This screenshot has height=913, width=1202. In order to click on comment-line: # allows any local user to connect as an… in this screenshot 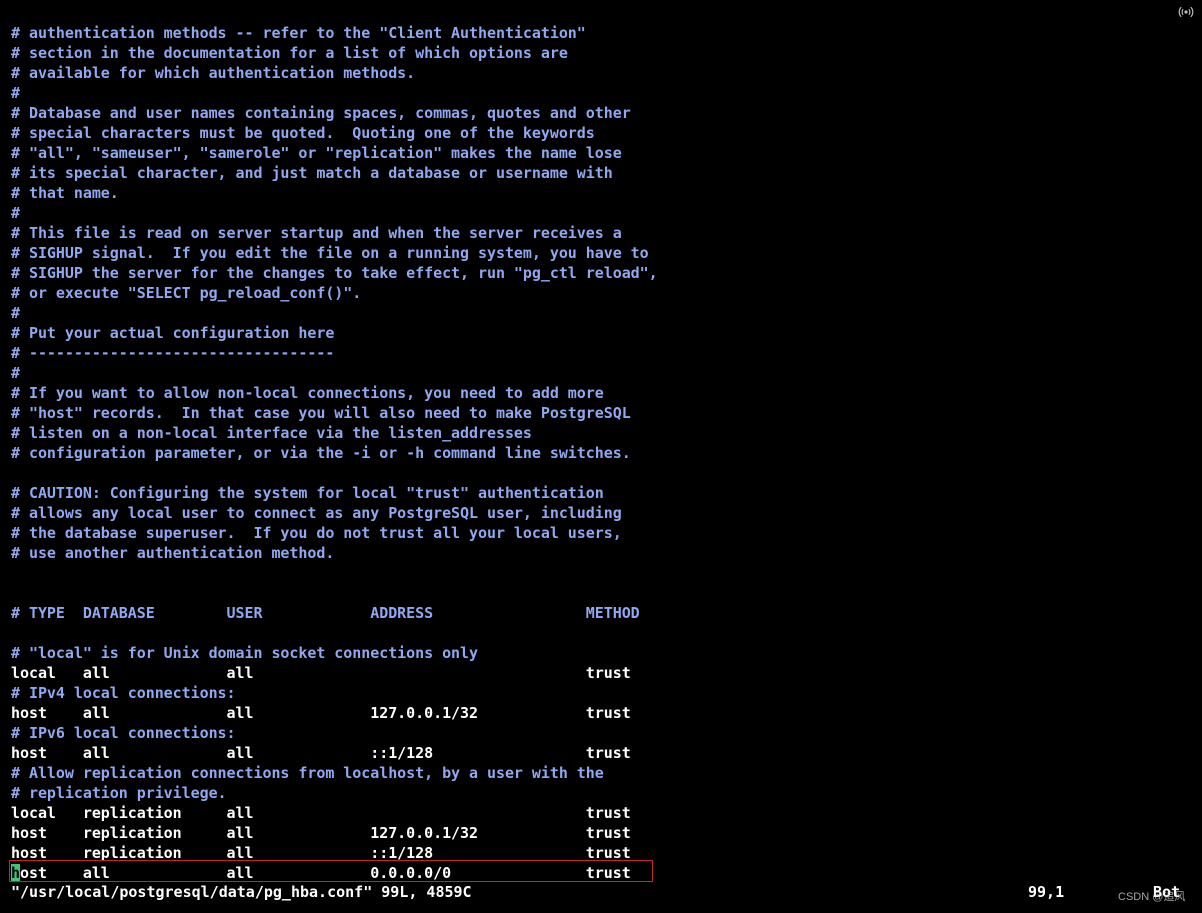, I will do `click(316, 513)`.